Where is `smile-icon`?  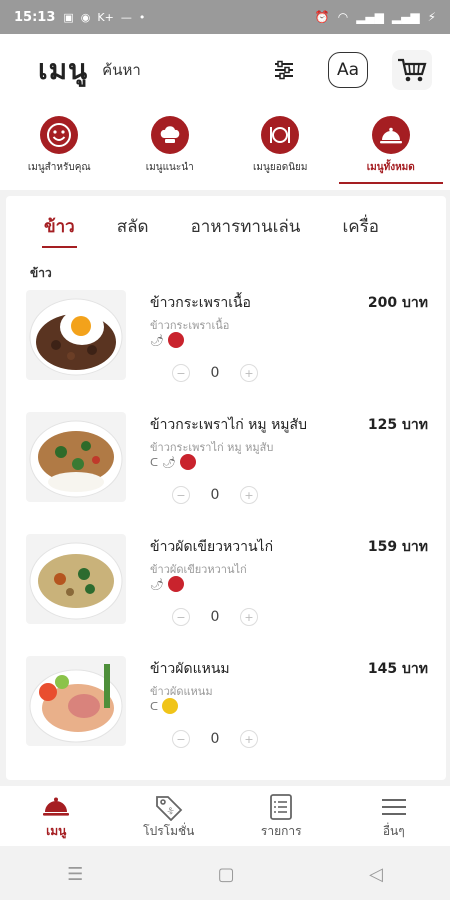
smile-icon is located at coordinates (59, 135).